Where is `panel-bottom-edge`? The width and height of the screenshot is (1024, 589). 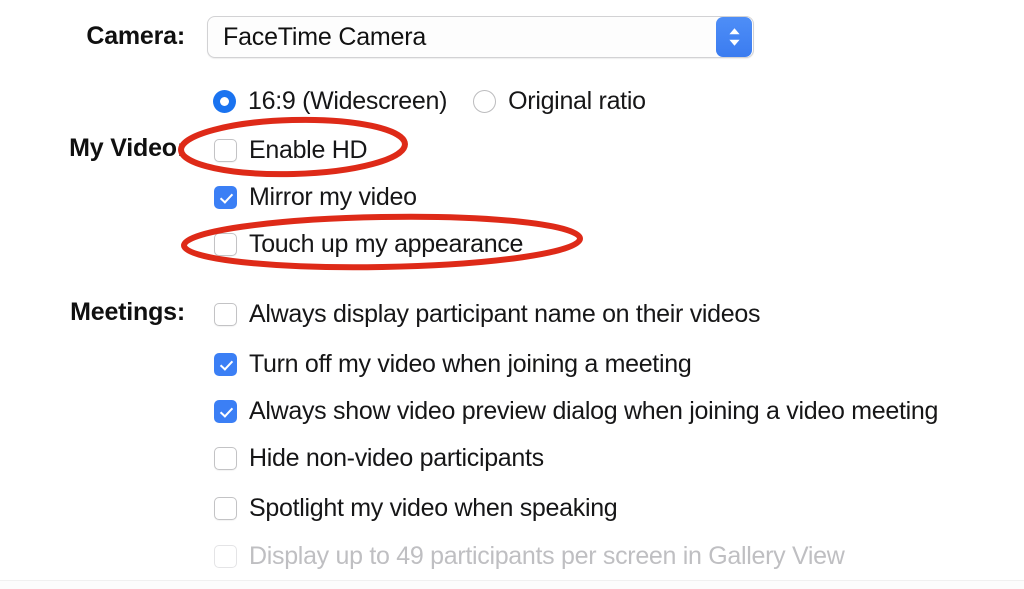
panel-bottom-edge is located at coordinates (512, 584).